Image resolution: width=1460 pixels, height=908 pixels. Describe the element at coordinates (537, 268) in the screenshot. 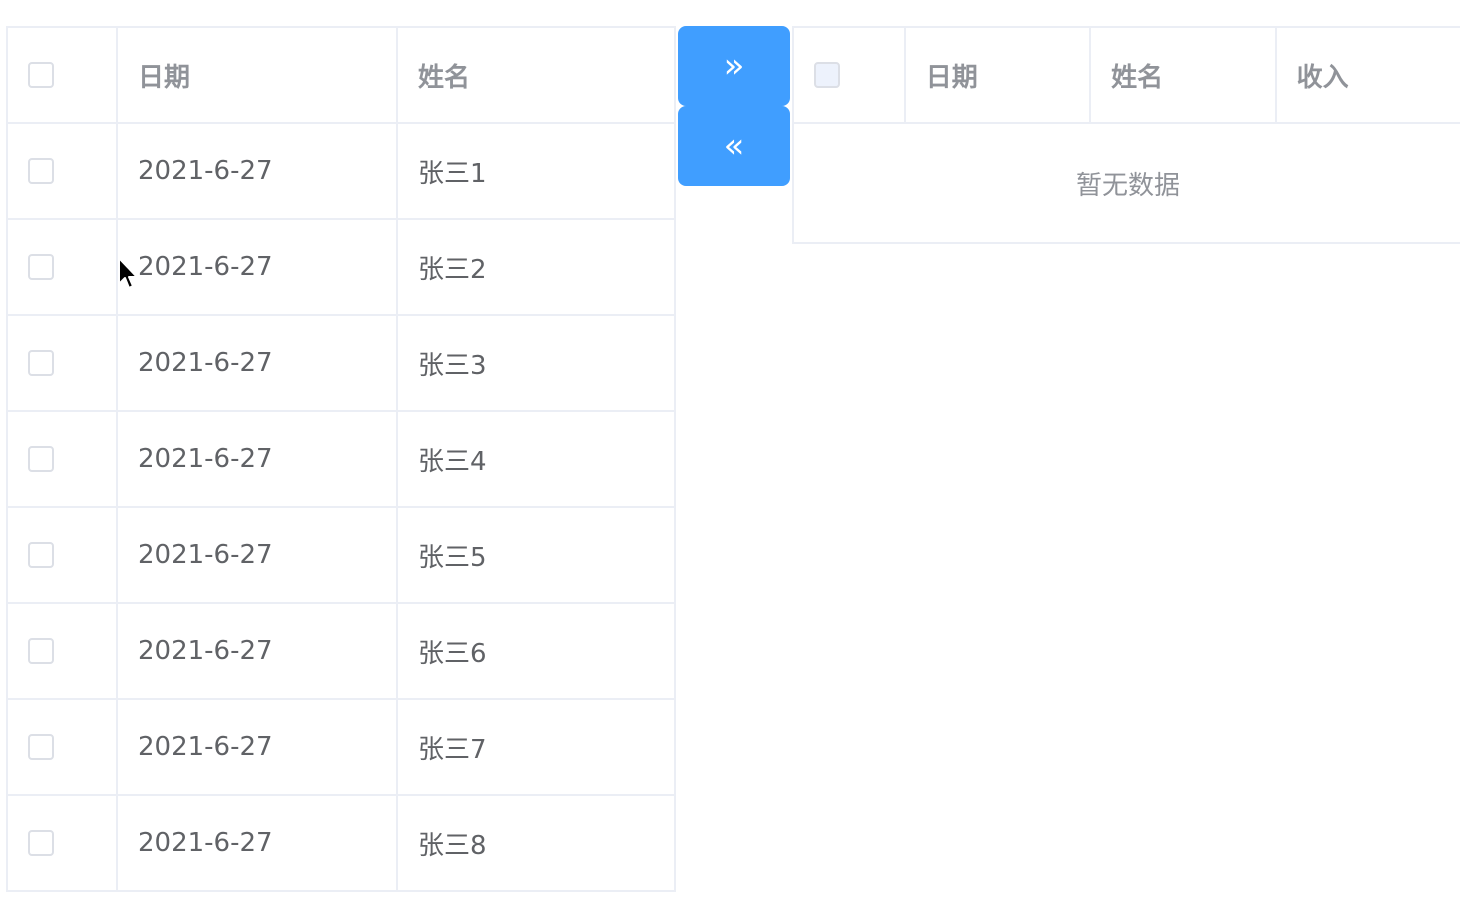

I see `name-cell: 张三2` at that location.